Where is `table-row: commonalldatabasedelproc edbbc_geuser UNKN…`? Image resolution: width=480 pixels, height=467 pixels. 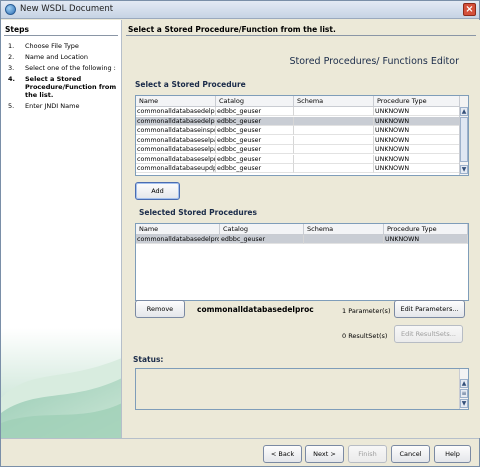 table-row: commonalldatabasedelproc edbbc_geuser UNKN… is located at coordinates (302, 121).